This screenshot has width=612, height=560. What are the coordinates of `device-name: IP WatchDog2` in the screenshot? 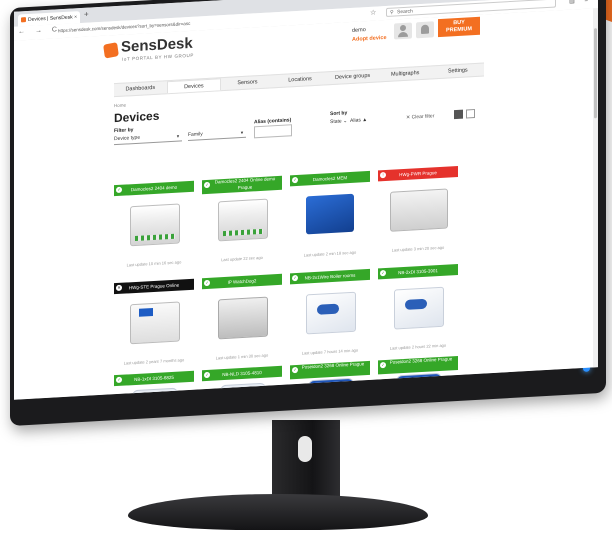 It's located at (242, 281).